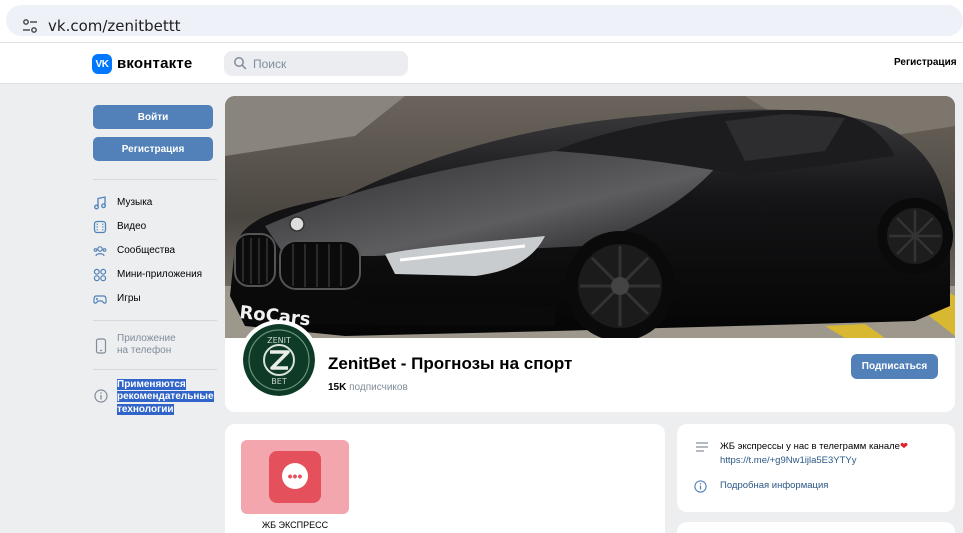 This screenshot has width=963, height=533. Describe the element at coordinates (316, 63) in the screenshot. I see `search-input: Поиск` at that location.